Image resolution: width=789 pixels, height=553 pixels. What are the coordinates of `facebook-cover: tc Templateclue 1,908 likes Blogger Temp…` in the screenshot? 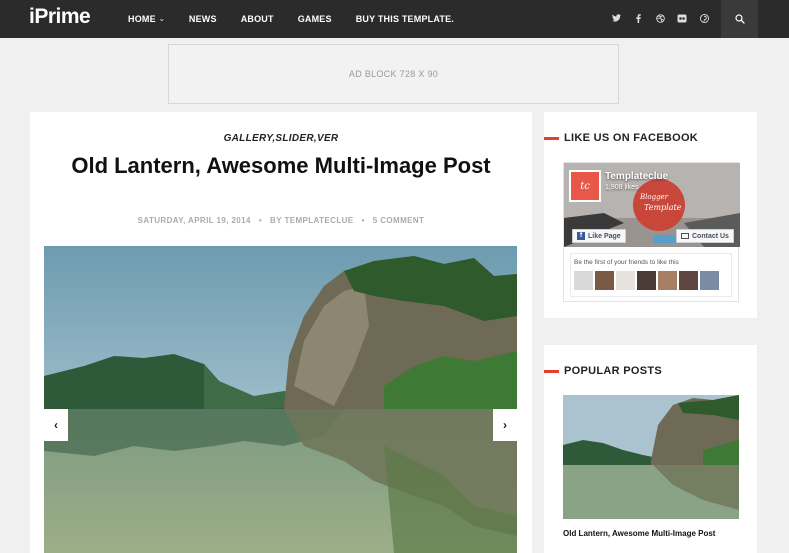 It's located at (652, 205).